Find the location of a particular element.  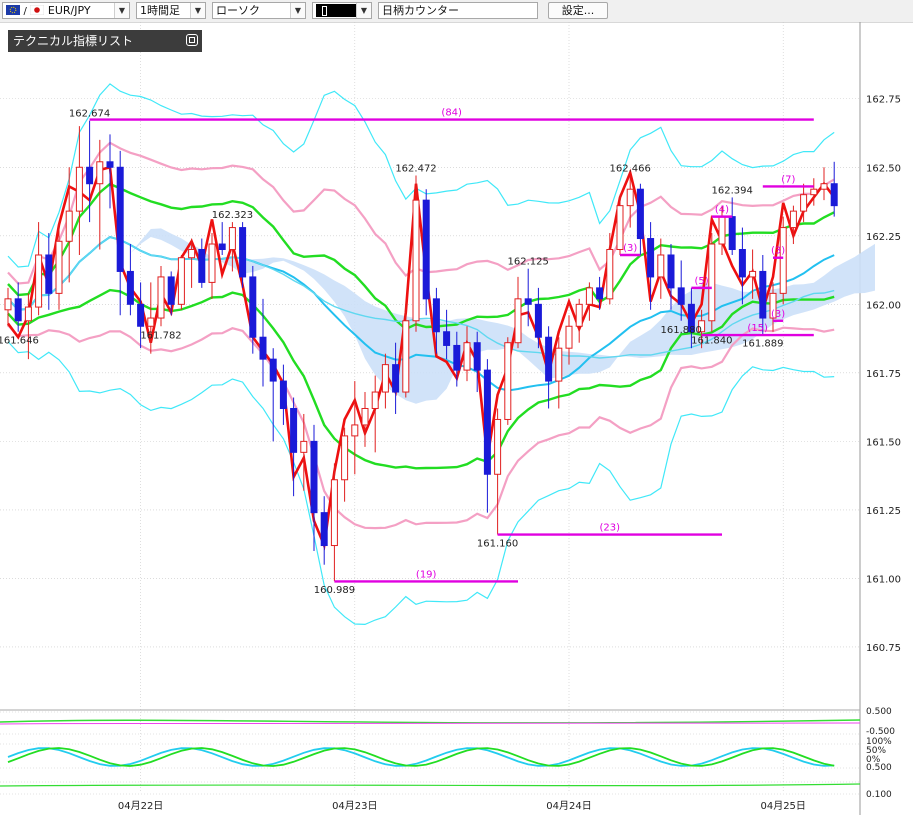

sub-indicators: 0.500-0.500100%50%0%0.5000.100 is located at coordinates (447, 753).